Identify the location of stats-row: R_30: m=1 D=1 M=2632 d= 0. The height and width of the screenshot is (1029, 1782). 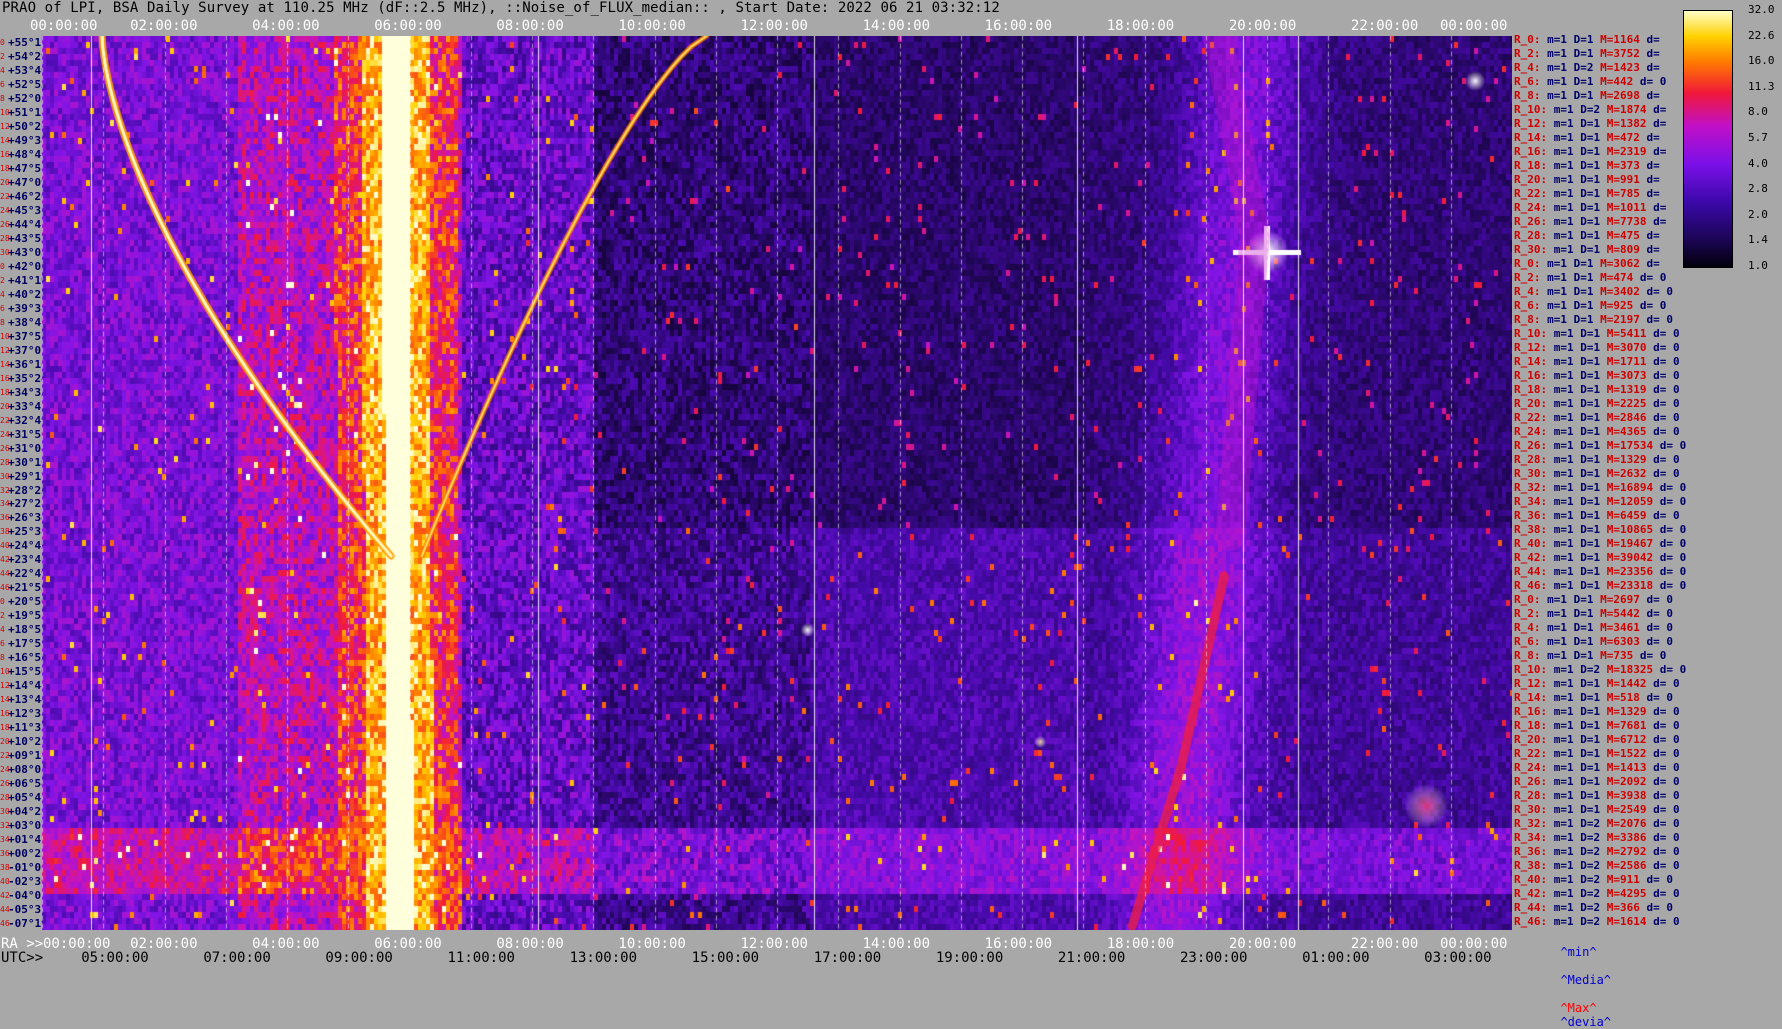
(1597, 474).